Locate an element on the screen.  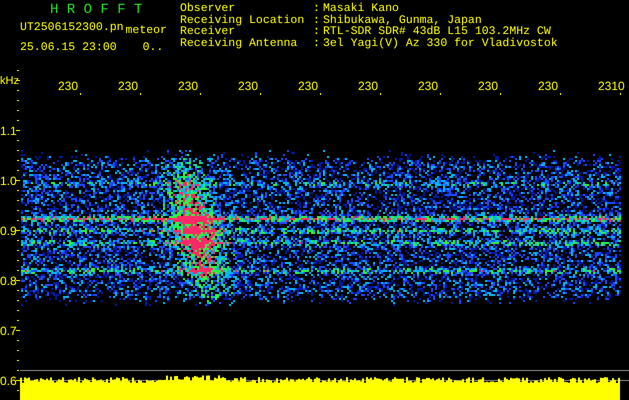
mode-label: meteor is located at coordinates (146, 31).